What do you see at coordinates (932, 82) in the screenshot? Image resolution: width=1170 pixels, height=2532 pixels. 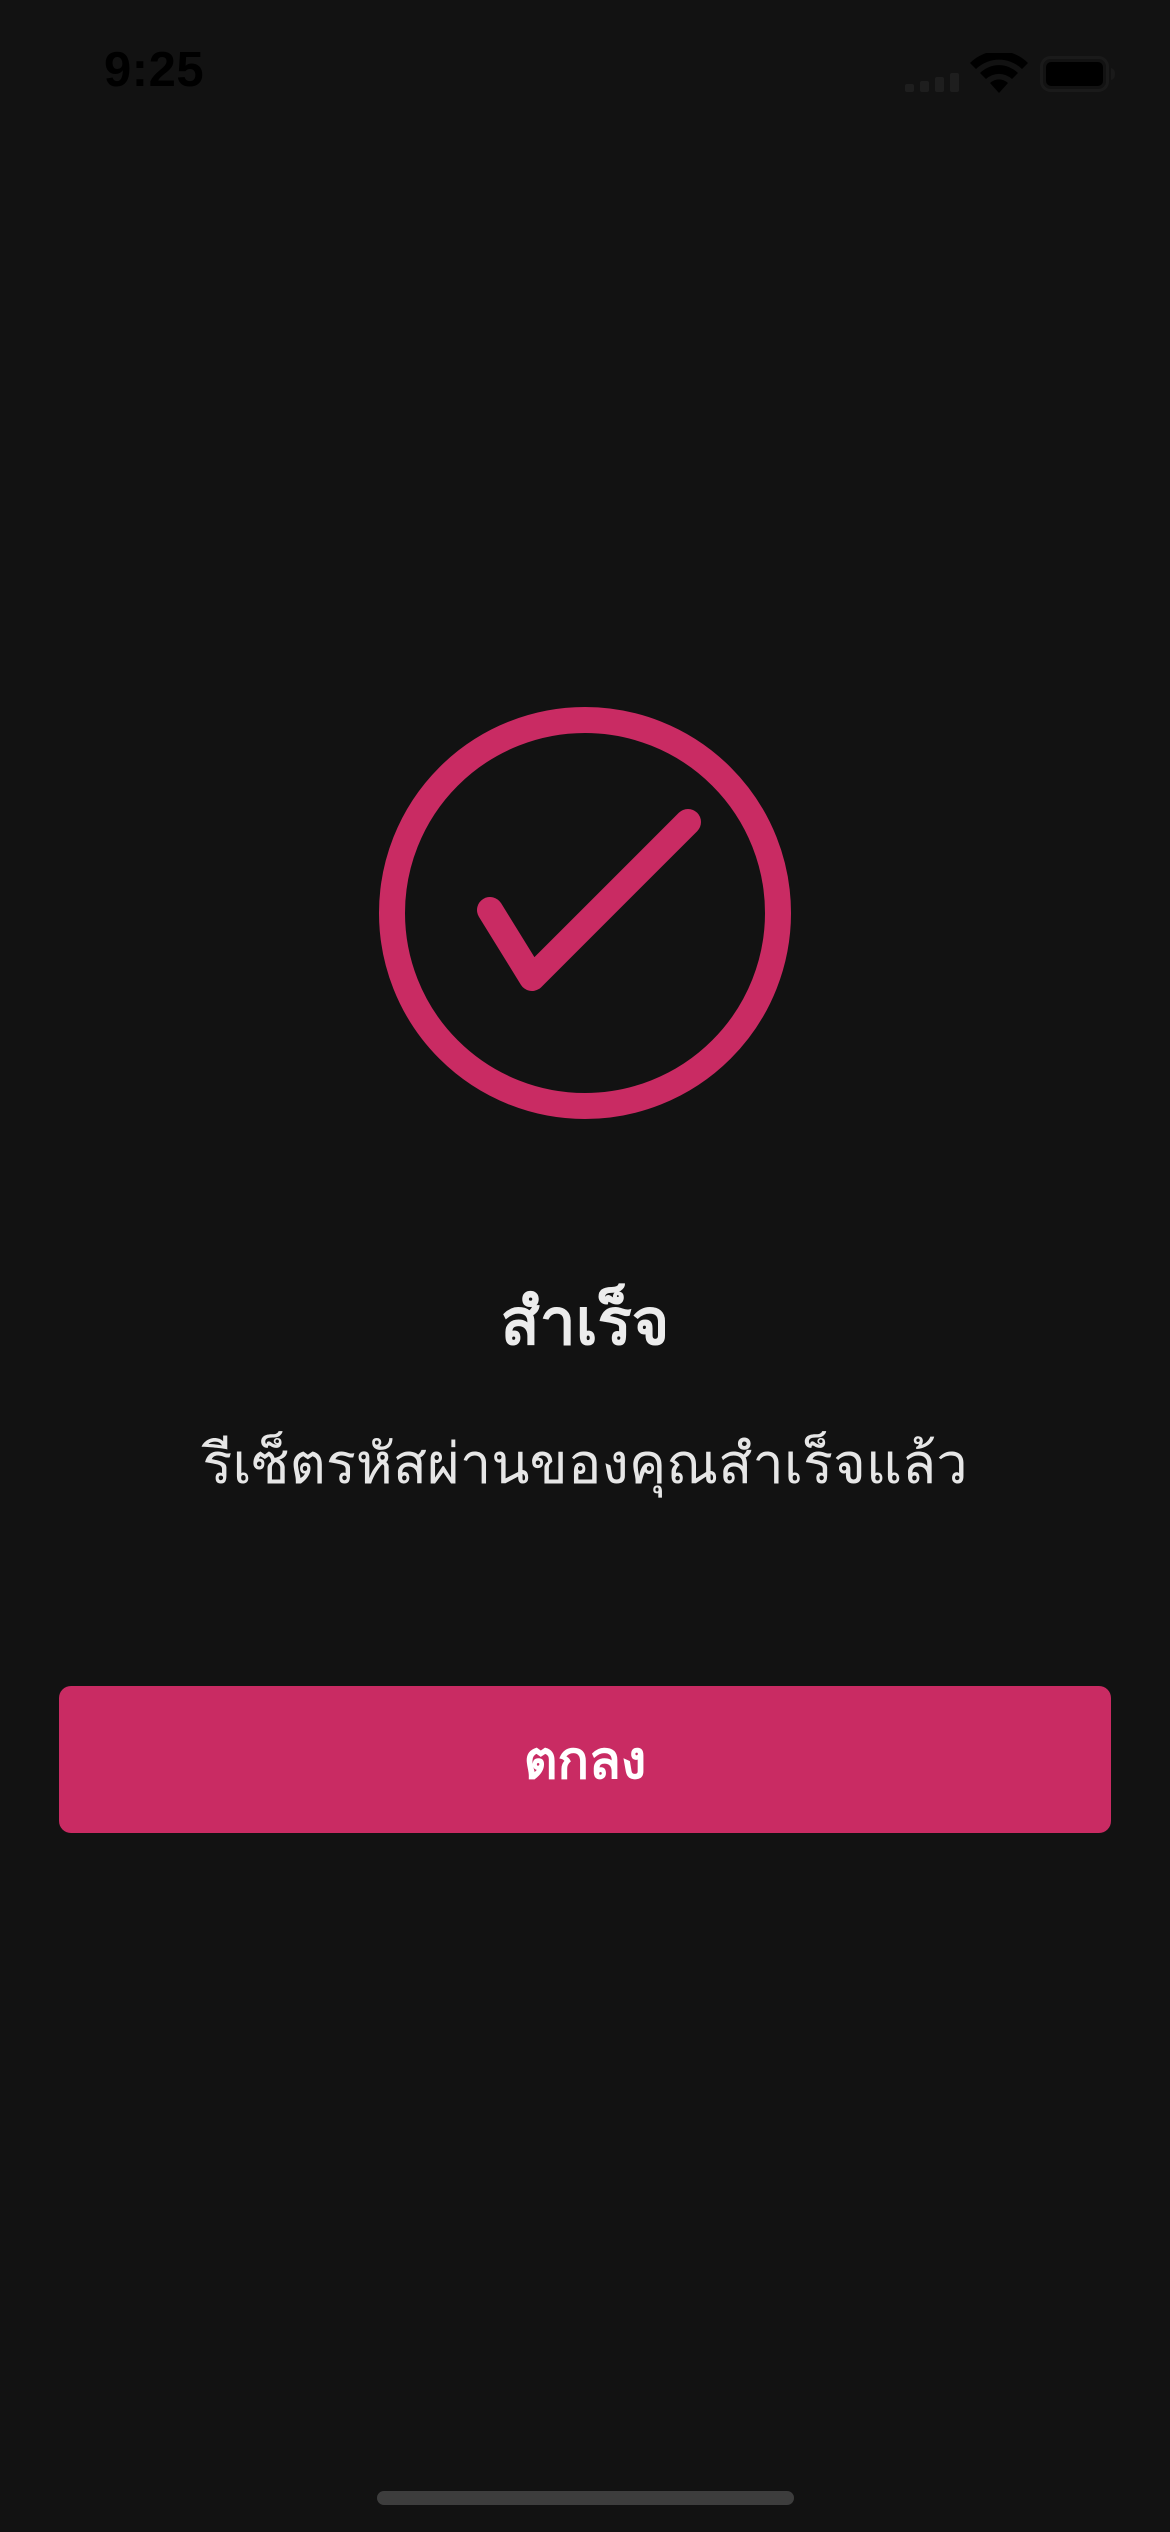 I see `cellular-signal-icon` at bounding box center [932, 82].